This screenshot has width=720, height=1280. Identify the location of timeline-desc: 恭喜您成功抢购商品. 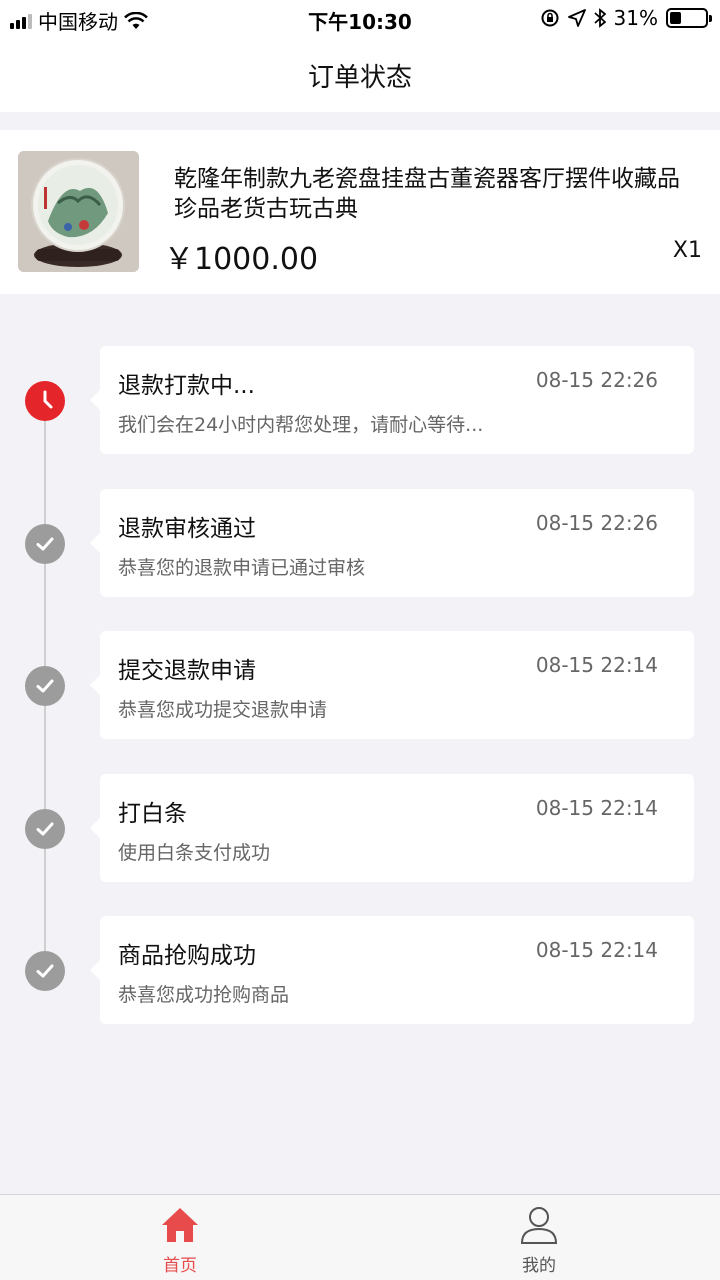
(204, 995).